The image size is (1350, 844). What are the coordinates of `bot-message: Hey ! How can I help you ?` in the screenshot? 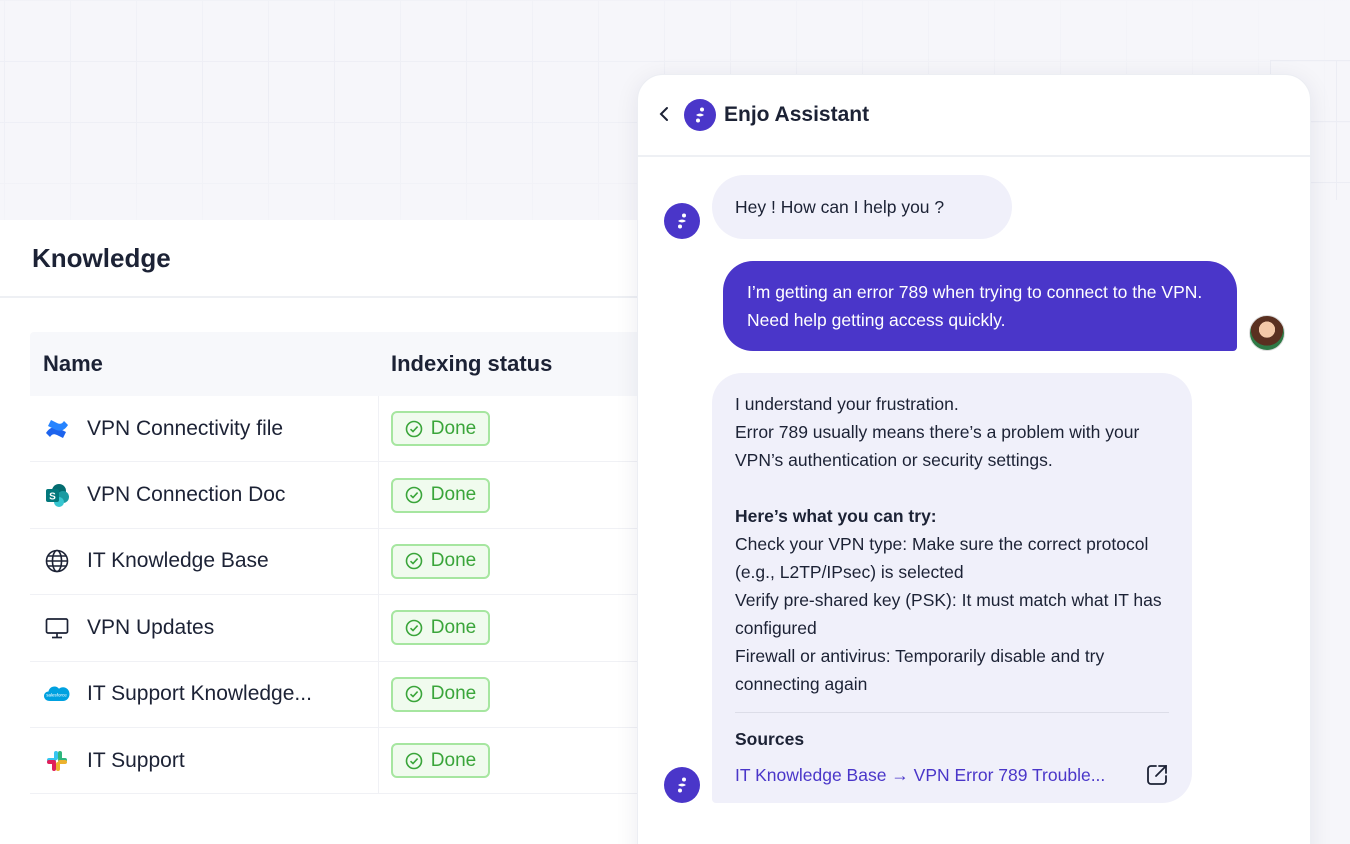 It's located at (862, 207).